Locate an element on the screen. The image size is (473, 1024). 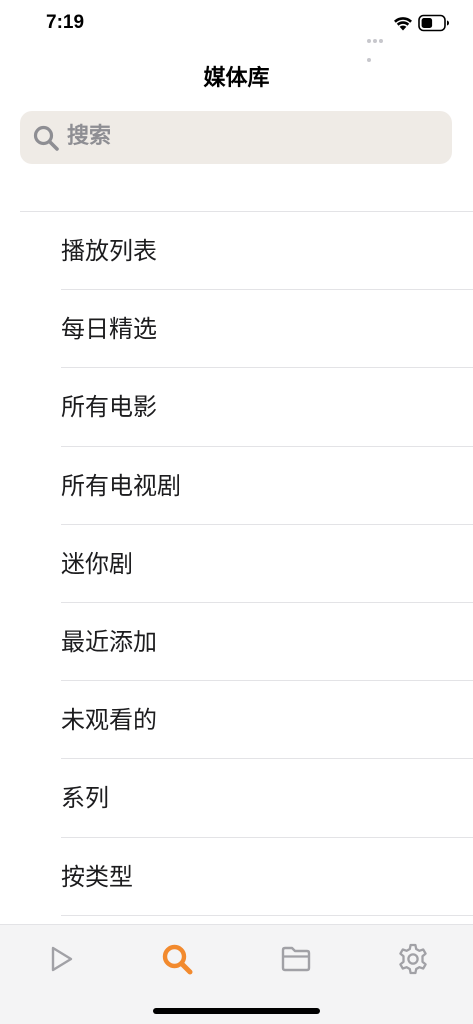
tab-settings is located at coordinates (413, 959).